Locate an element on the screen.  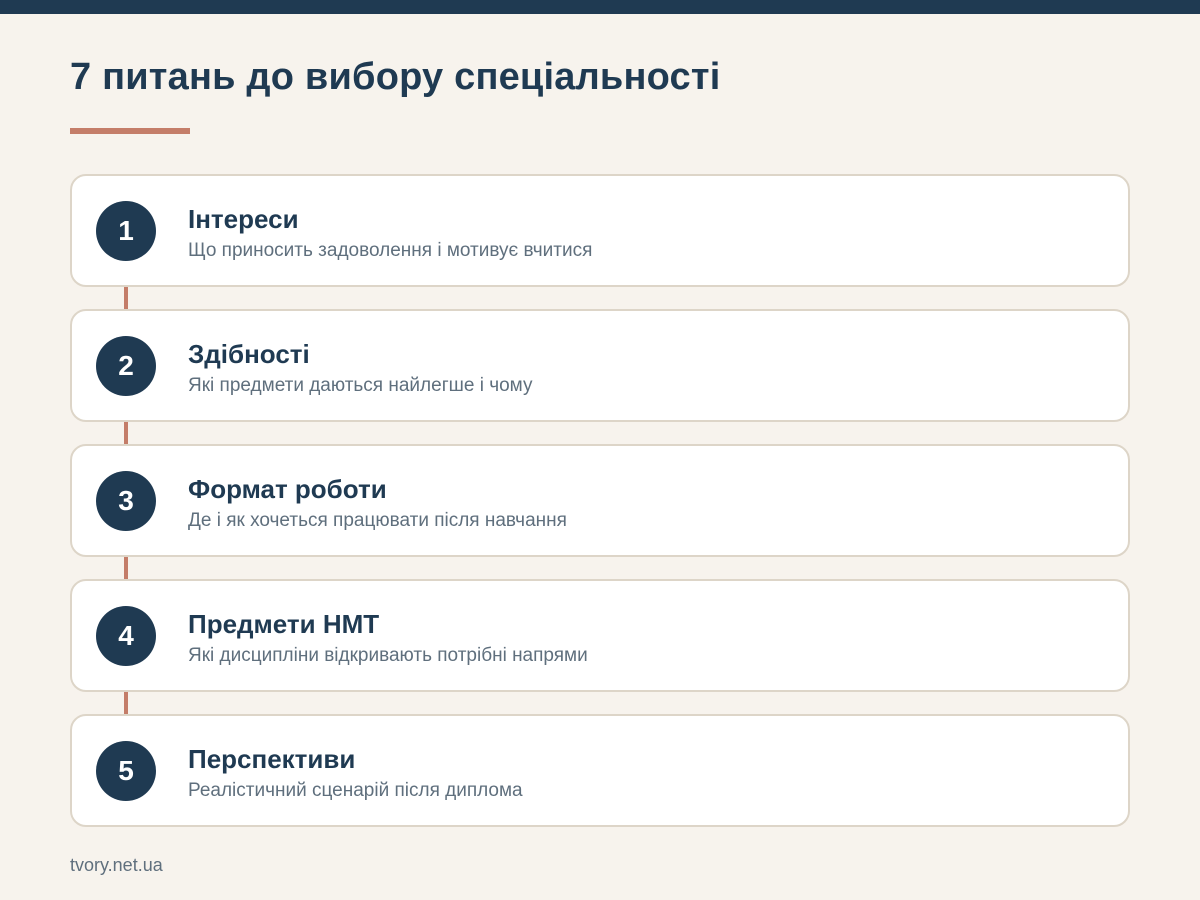
title-underline is located at coordinates (130, 131).